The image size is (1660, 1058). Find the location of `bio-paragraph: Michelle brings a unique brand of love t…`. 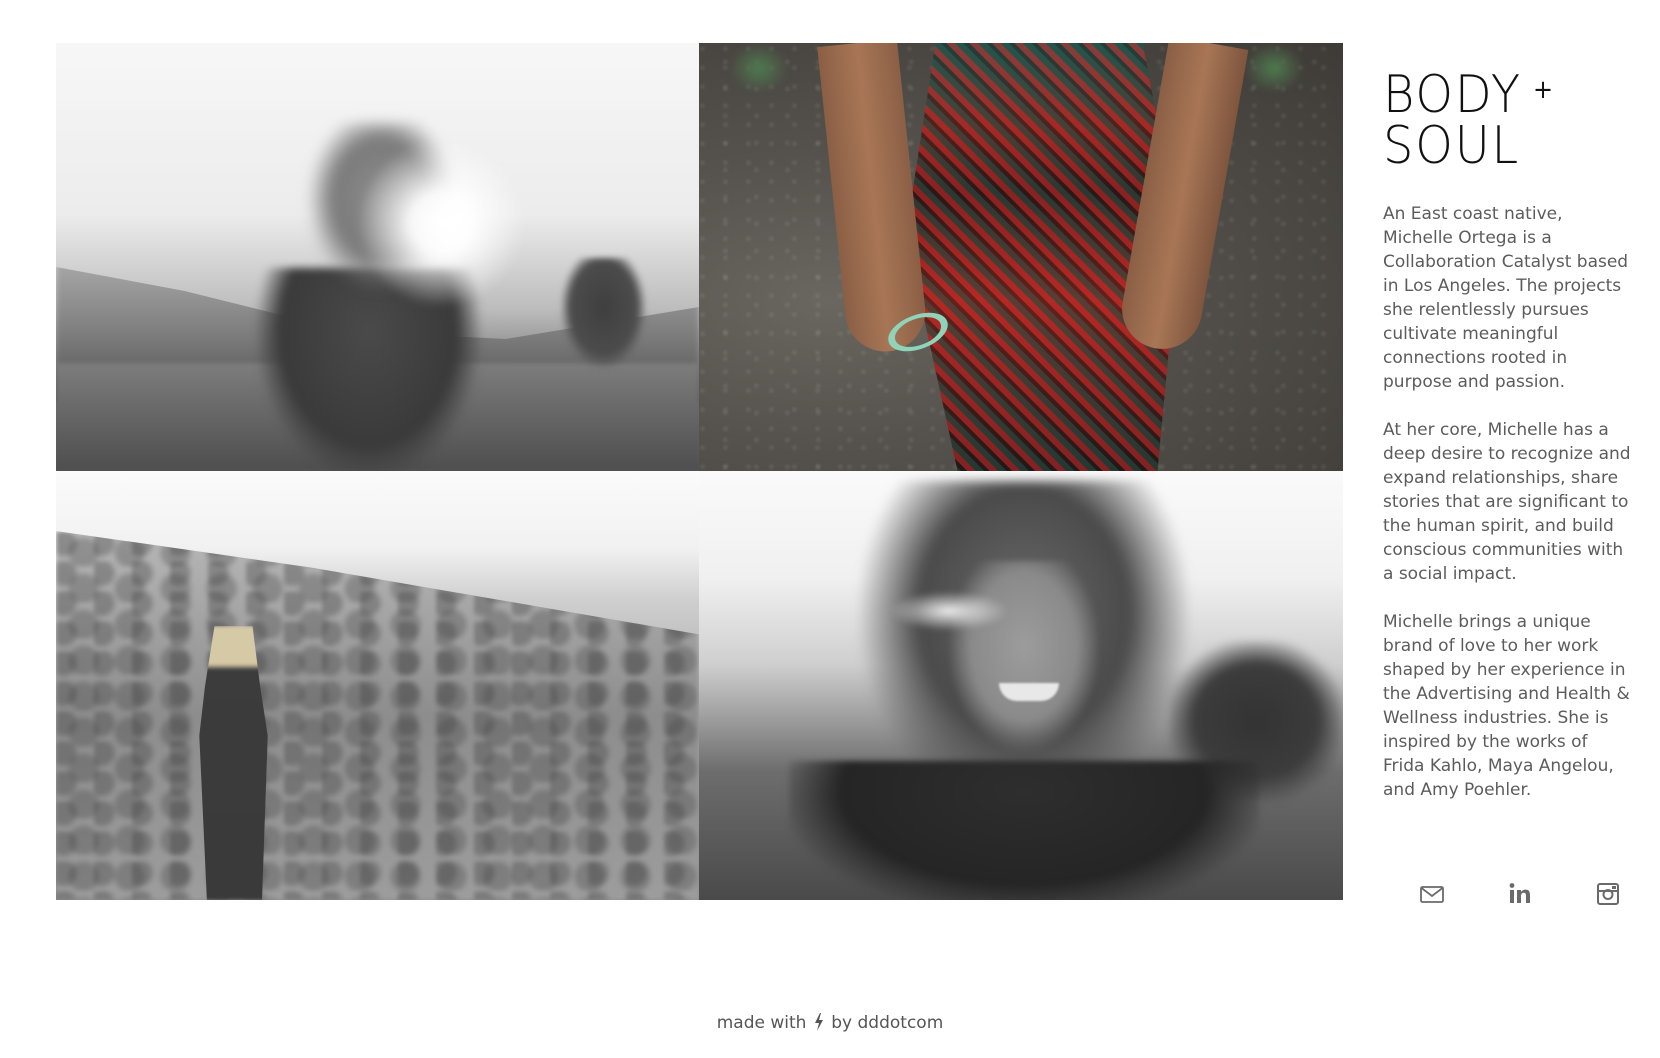

bio-paragraph: Michelle brings a unique brand of love t… is located at coordinates (1506, 705).